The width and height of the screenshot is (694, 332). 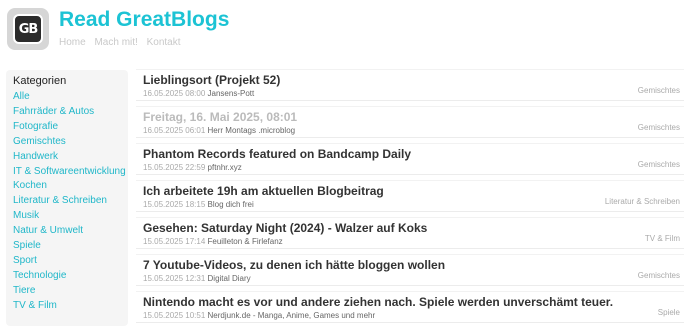 I want to click on entry-meta: 16.05.2025 06:01 Herr Montags .microblog, so click(x=413, y=130).